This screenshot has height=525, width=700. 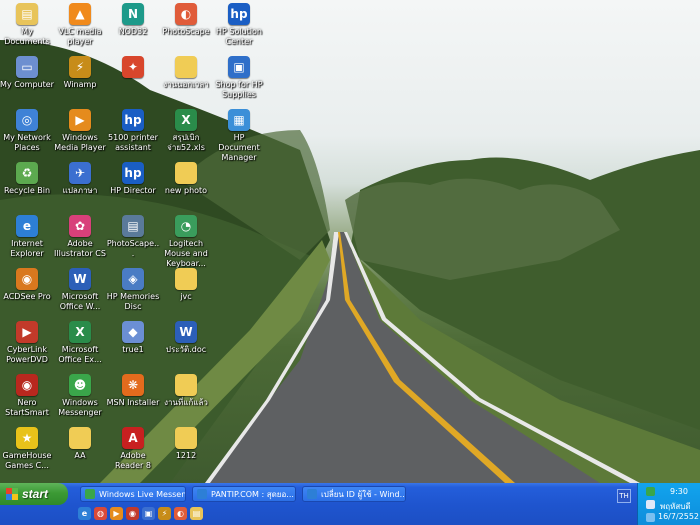 I want to click on volume-tray-icon, so click(x=650, y=517).